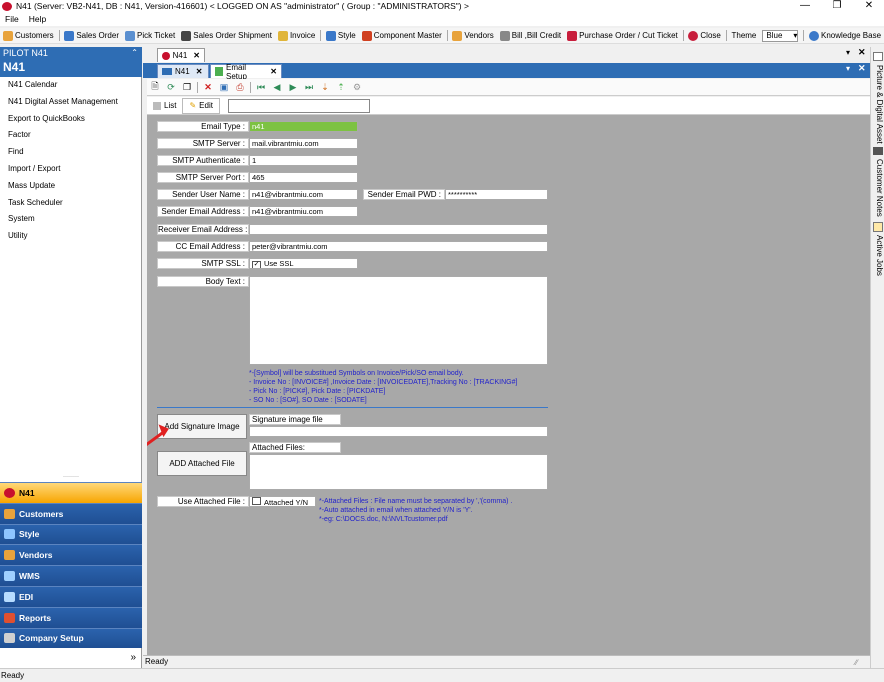 This screenshot has width=884, height=682. I want to click on settings-icon: ⚙, so click(357, 87).